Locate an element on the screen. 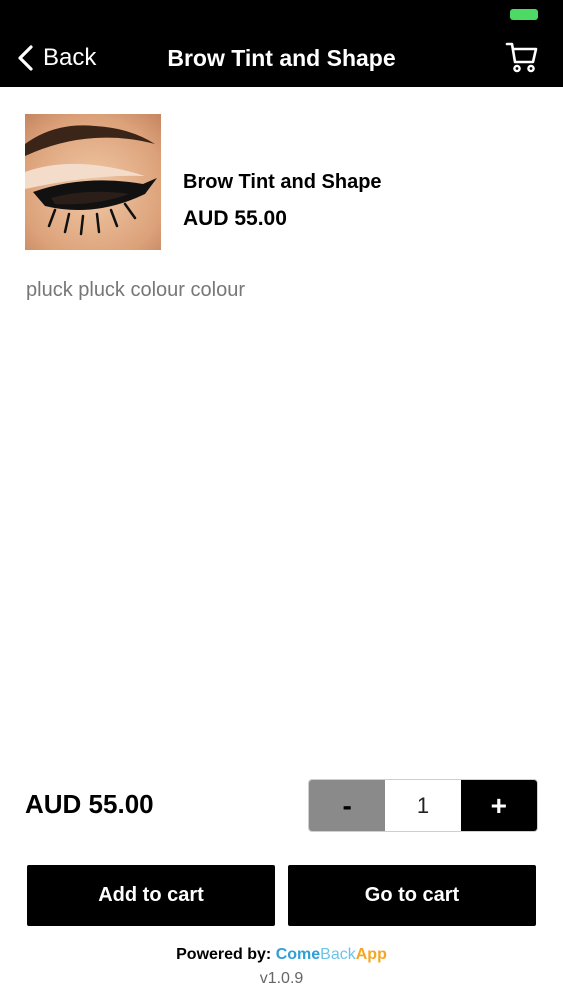  quantity-stepper: - 1 + is located at coordinates (423, 805).